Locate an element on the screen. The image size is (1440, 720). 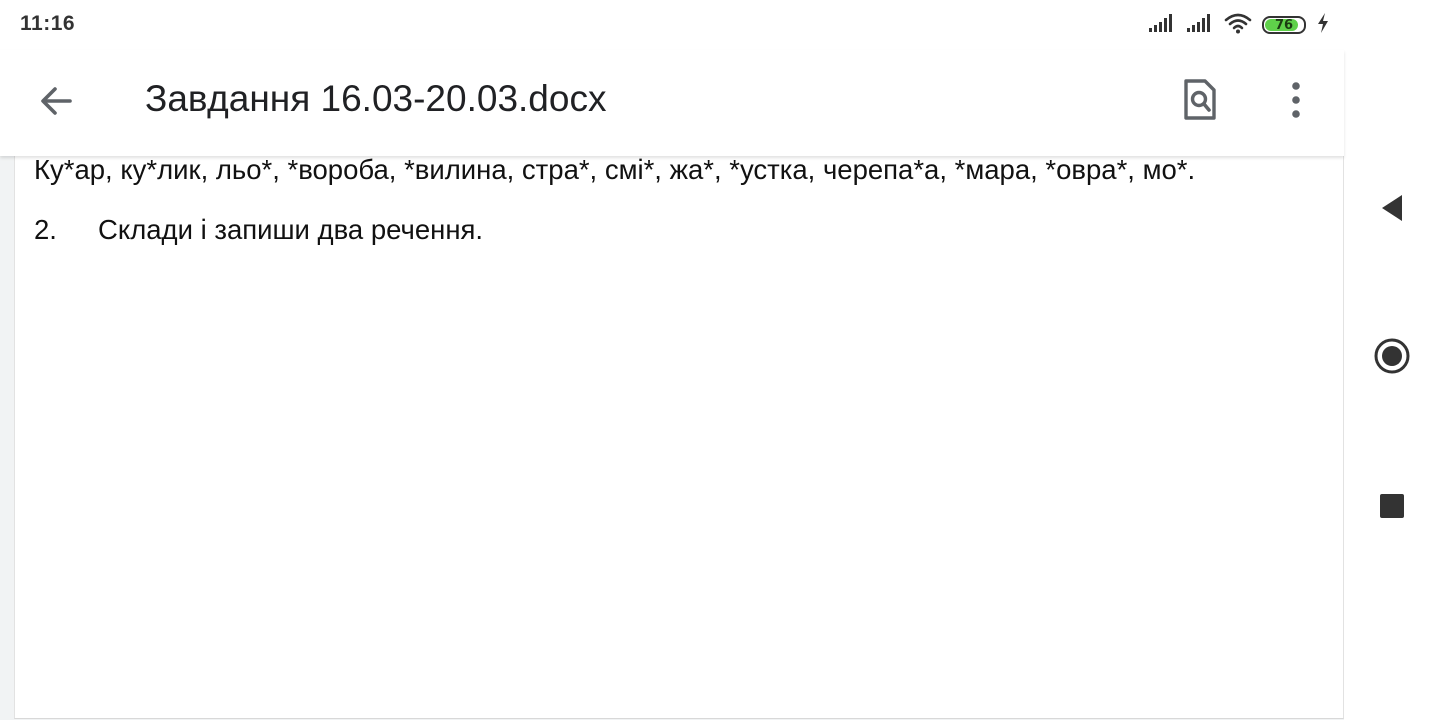
home-circle-icon is located at coordinates (1392, 358).